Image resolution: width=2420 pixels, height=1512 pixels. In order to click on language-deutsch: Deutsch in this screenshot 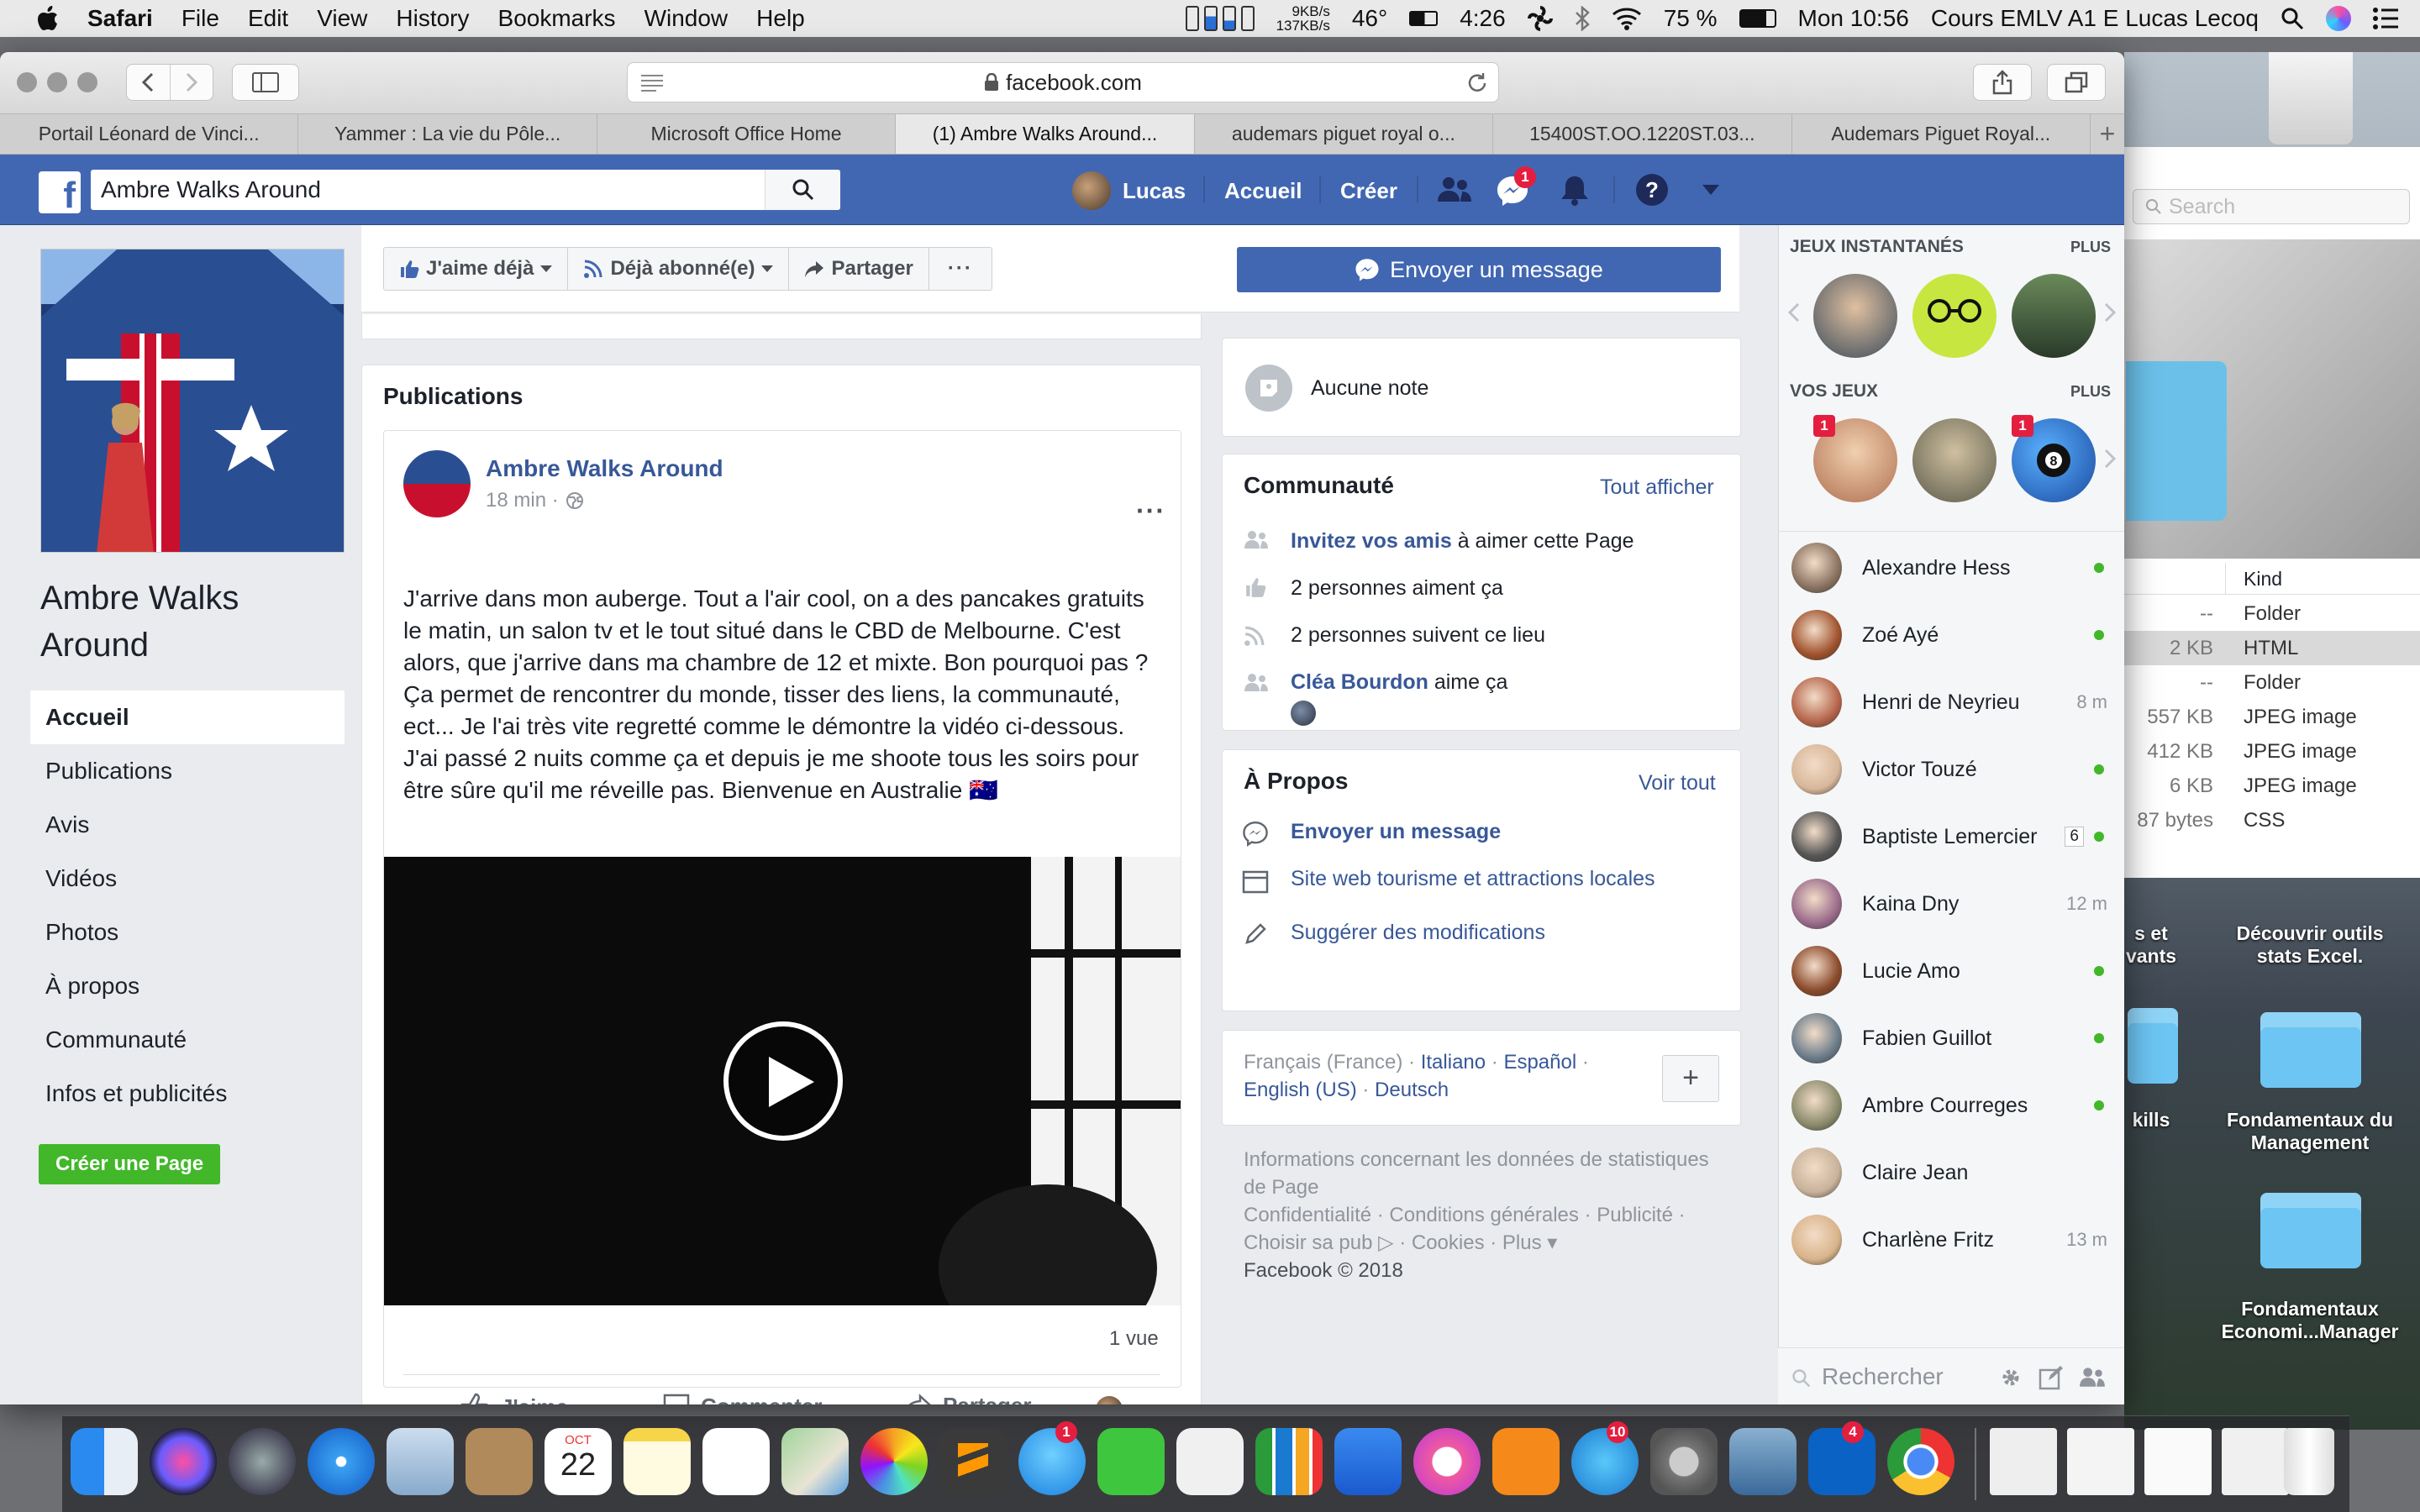, I will do `click(1412, 1090)`.